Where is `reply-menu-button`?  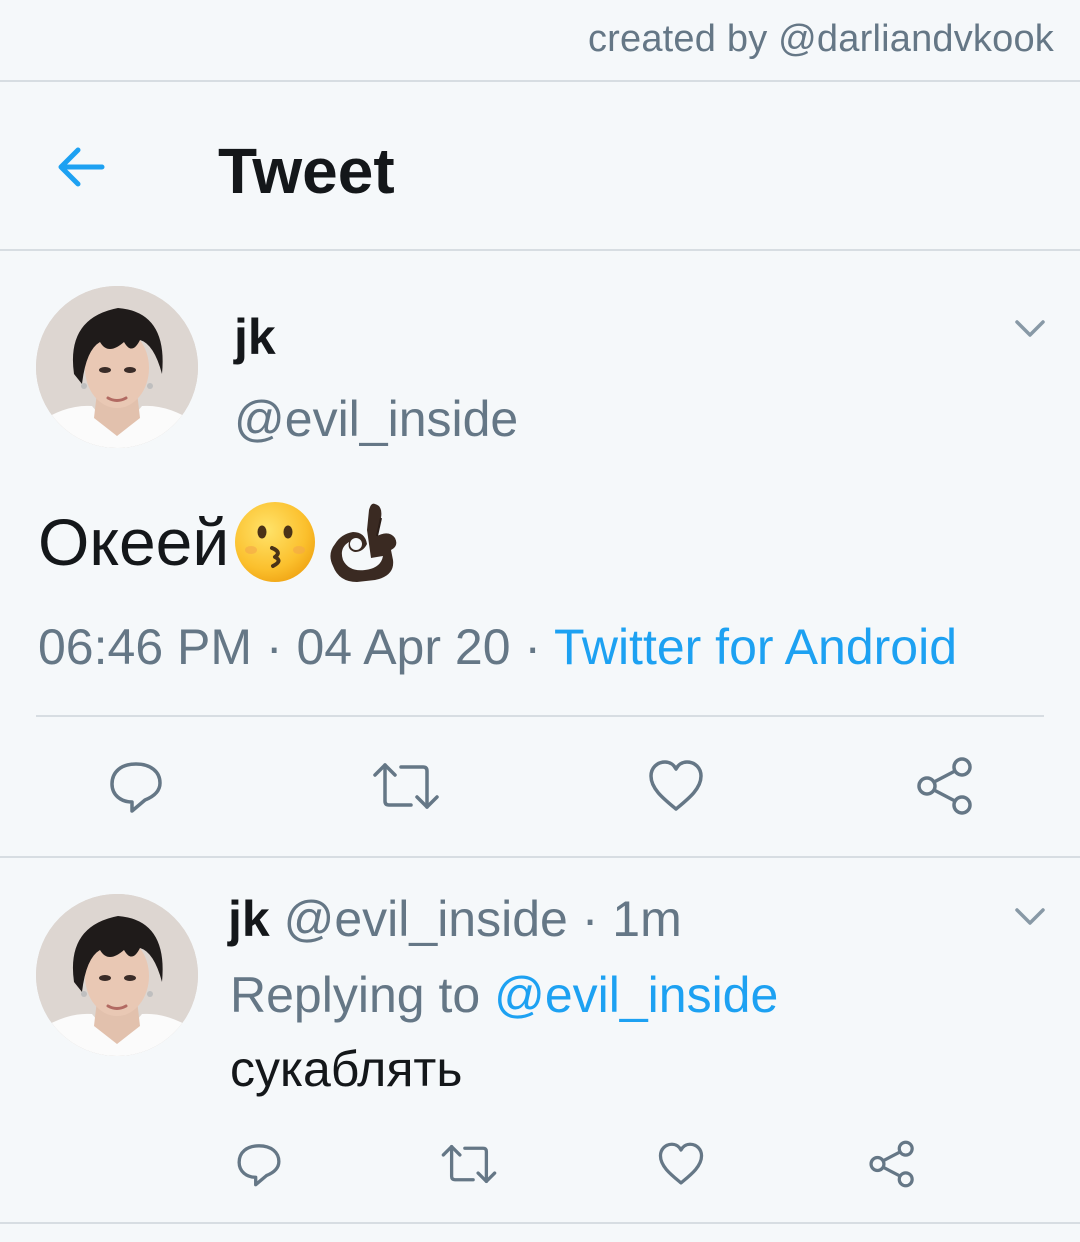 reply-menu-button is located at coordinates (1030, 919).